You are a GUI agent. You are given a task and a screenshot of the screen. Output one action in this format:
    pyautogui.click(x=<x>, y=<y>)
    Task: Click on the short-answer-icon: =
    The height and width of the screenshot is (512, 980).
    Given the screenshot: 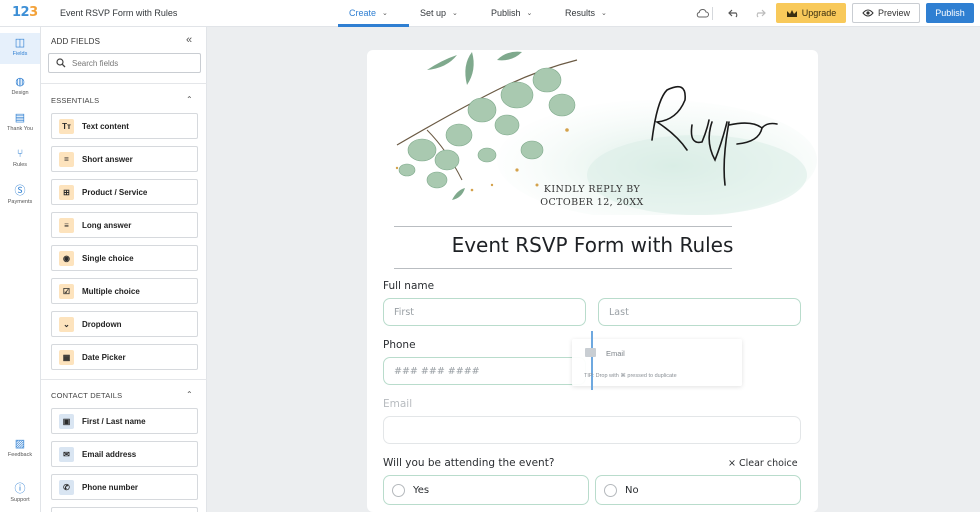 What is the action you would take?
    pyautogui.click(x=66, y=159)
    